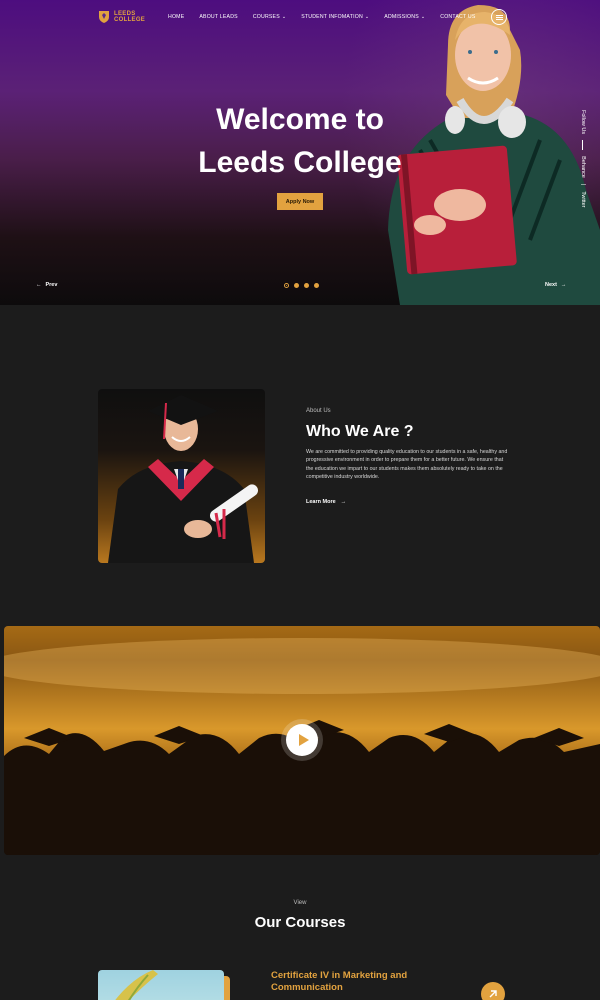 This screenshot has width=600, height=1000. I want to click on nav-item-student-information: STUDENT INFOMATION ⌄, so click(335, 17).